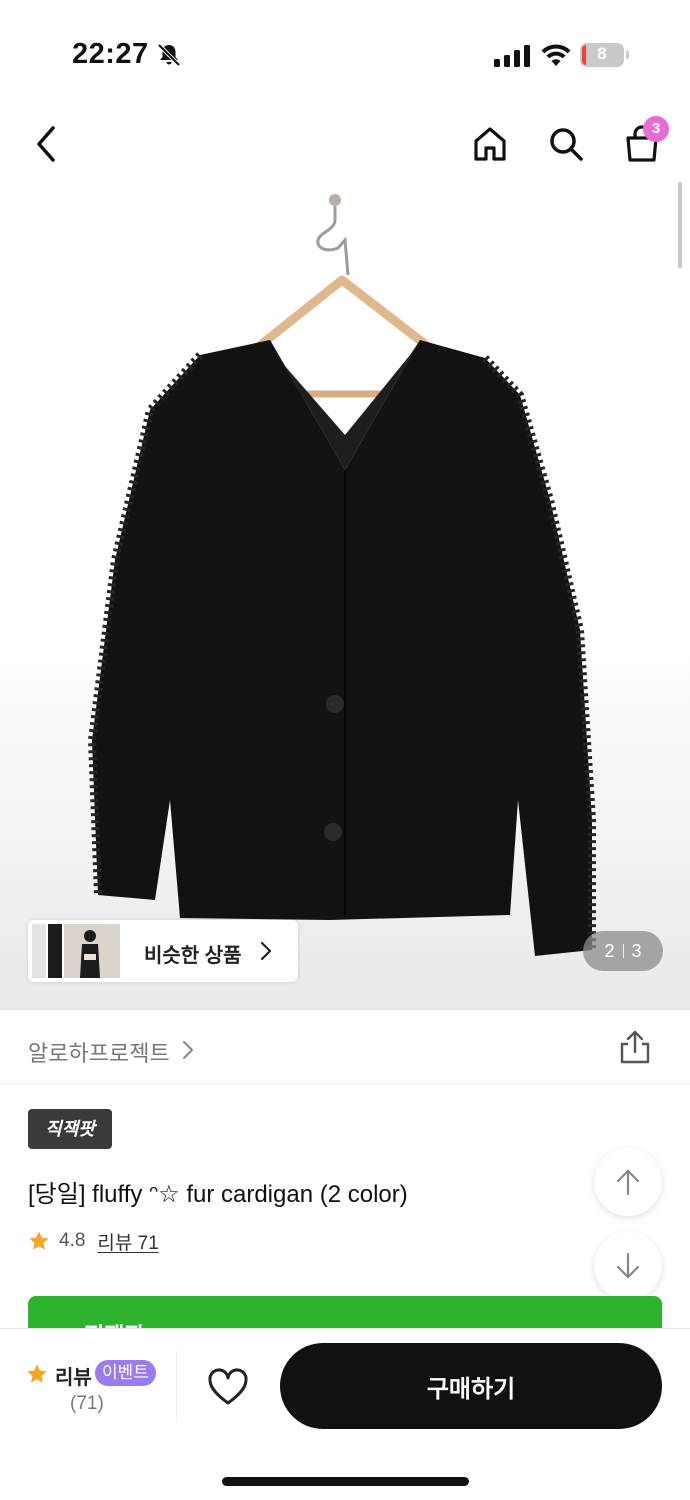 This screenshot has height=1500, width=690. Describe the element at coordinates (228, 1387) in the screenshot. I see `heart-icon` at that location.